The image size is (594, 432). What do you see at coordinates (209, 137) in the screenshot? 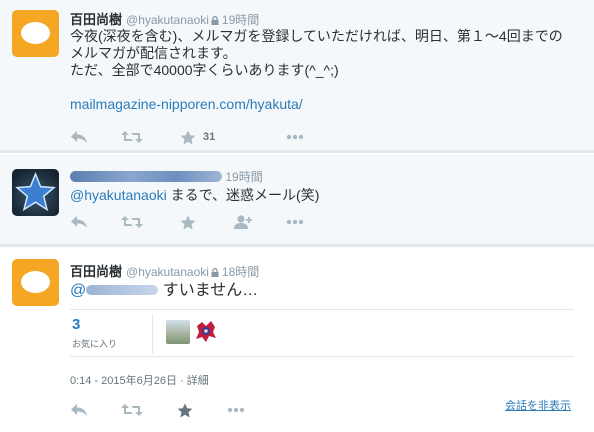
I see `favorite-count: 31` at bounding box center [209, 137].